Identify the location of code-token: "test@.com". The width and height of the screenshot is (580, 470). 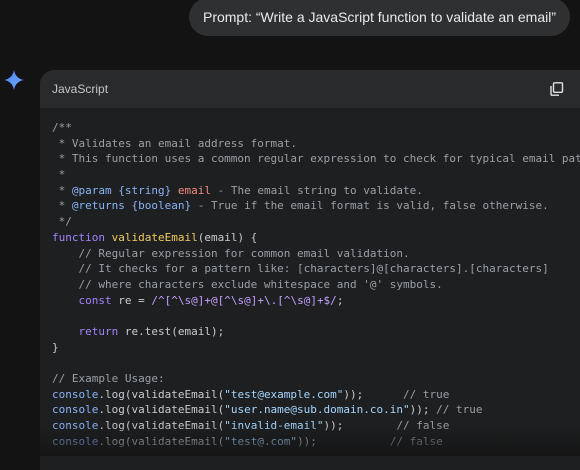
(261, 441).